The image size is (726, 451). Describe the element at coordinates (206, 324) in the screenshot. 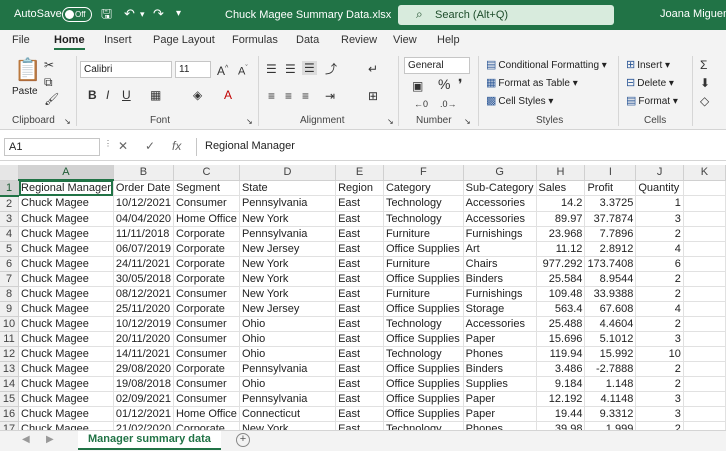

I see `cell-c10: Consumer` at that location.